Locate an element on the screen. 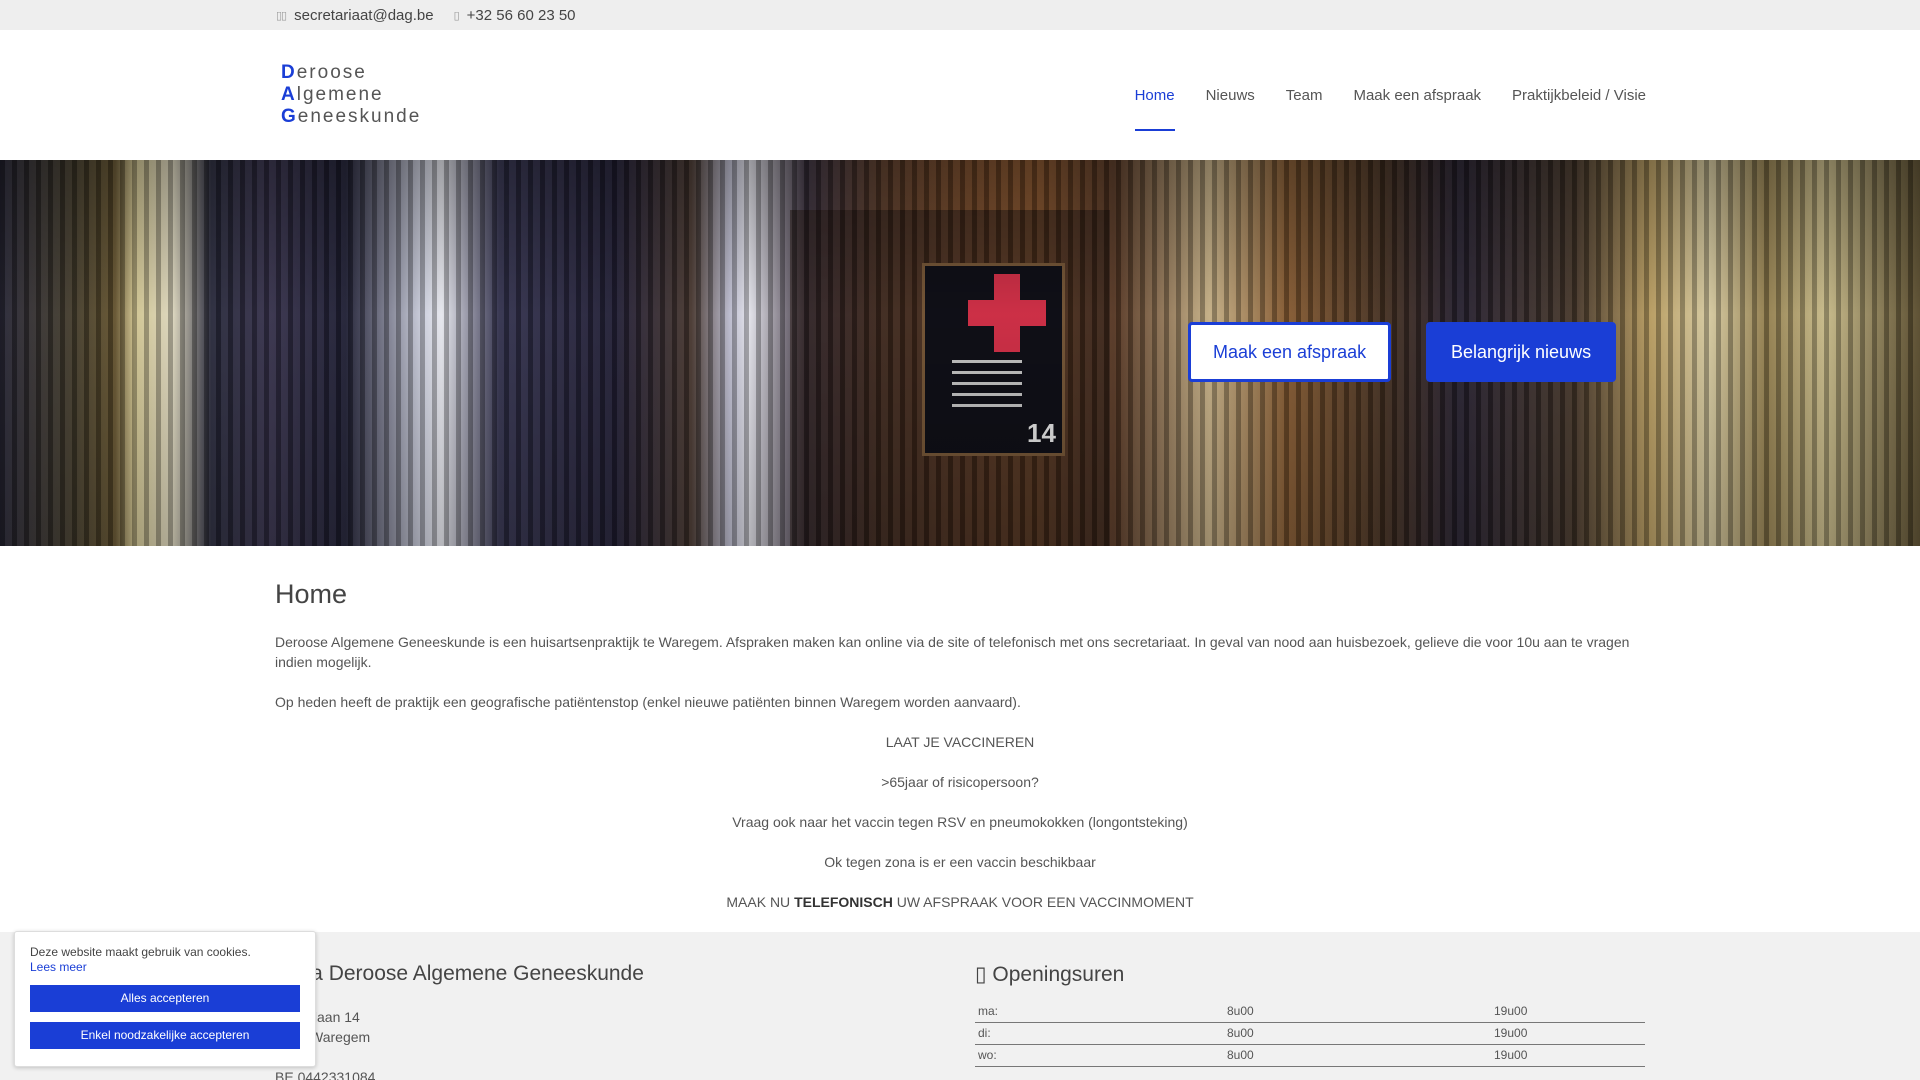  address-vat: BE 0442331084 is located at coordinates (325, 1074).